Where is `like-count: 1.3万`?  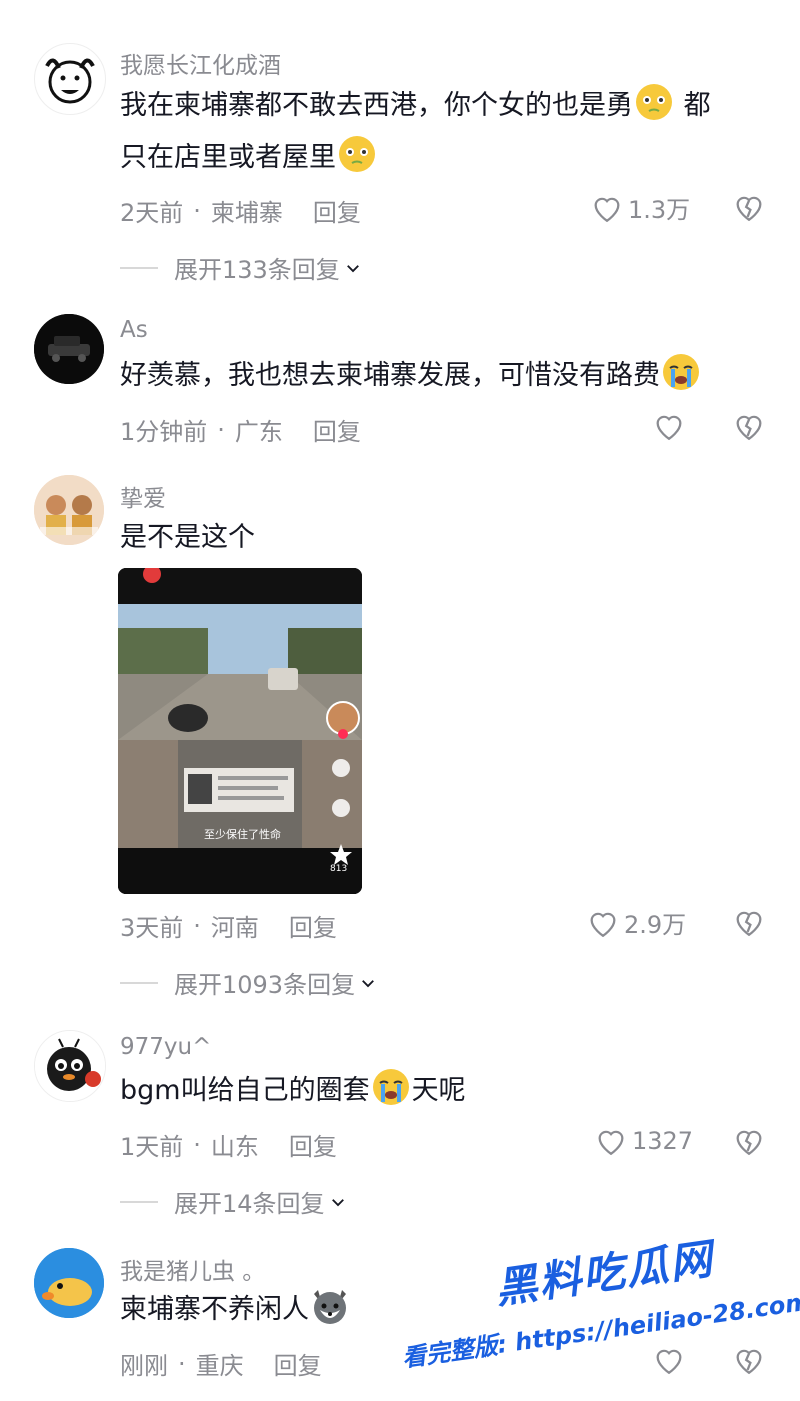
like-count: 1.3万 is located at coordinates (659, 210).